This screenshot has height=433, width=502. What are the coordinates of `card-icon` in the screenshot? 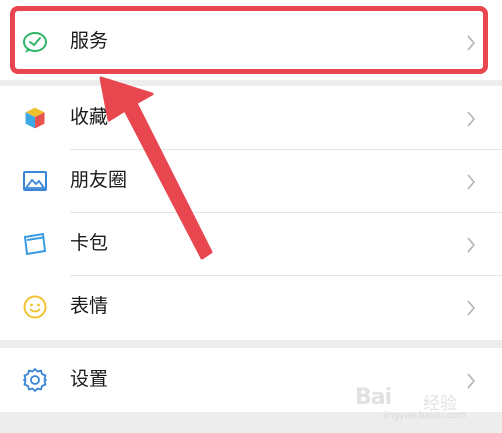 It's located at (35, 244).